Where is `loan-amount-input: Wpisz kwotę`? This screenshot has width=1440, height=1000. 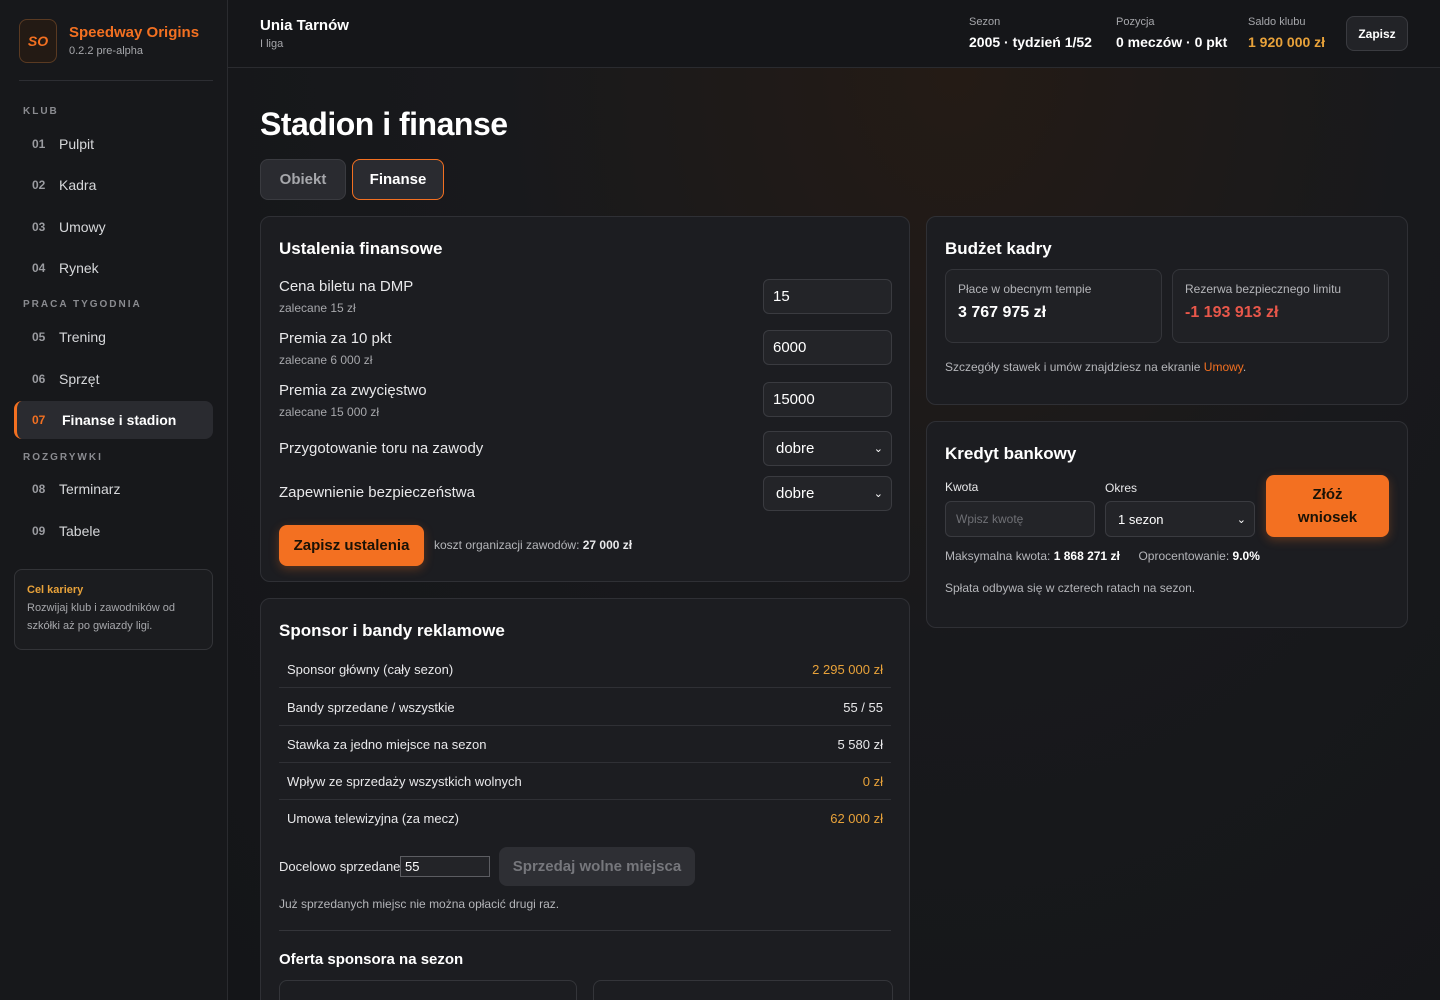 loan-amount-input: Wpisz kwotę is located at coordinates (1020, 519).